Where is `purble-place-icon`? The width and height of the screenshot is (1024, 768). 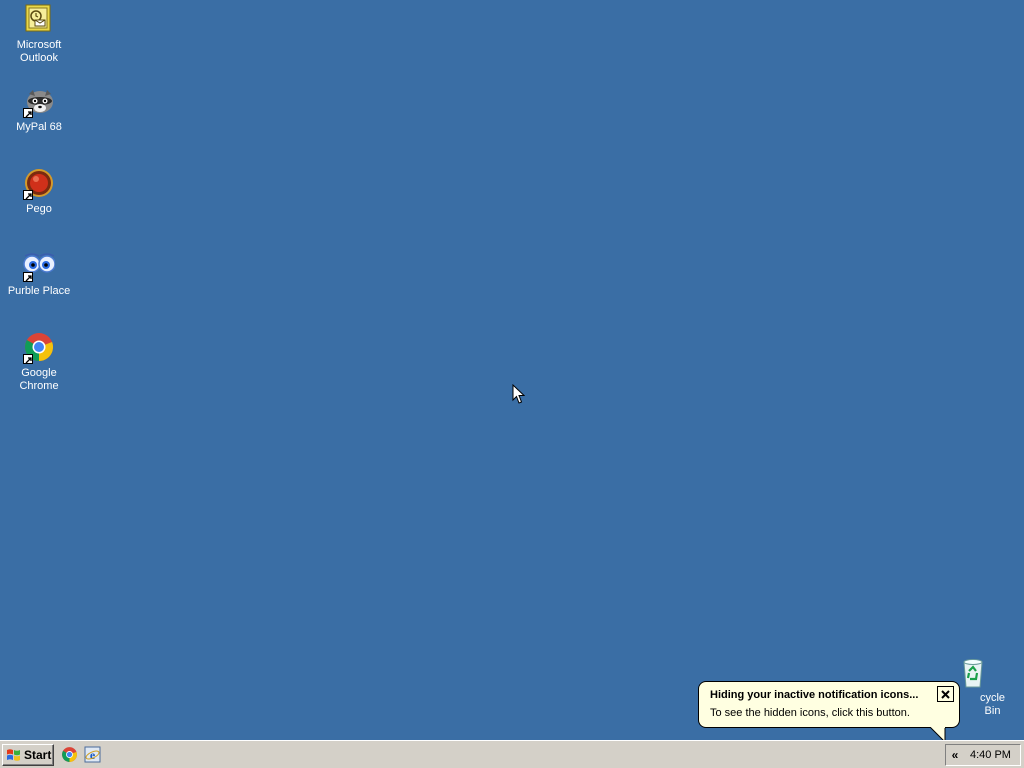 purble-place-icon is located at coordinates (39, 266).